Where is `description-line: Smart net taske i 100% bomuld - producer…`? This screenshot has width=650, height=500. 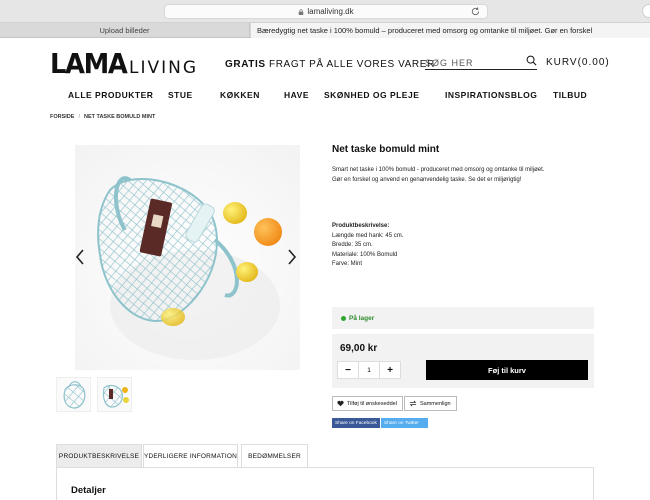
description-line: Smart net taske i 100% bomuld - producer… is located at coordinates (438, 170).